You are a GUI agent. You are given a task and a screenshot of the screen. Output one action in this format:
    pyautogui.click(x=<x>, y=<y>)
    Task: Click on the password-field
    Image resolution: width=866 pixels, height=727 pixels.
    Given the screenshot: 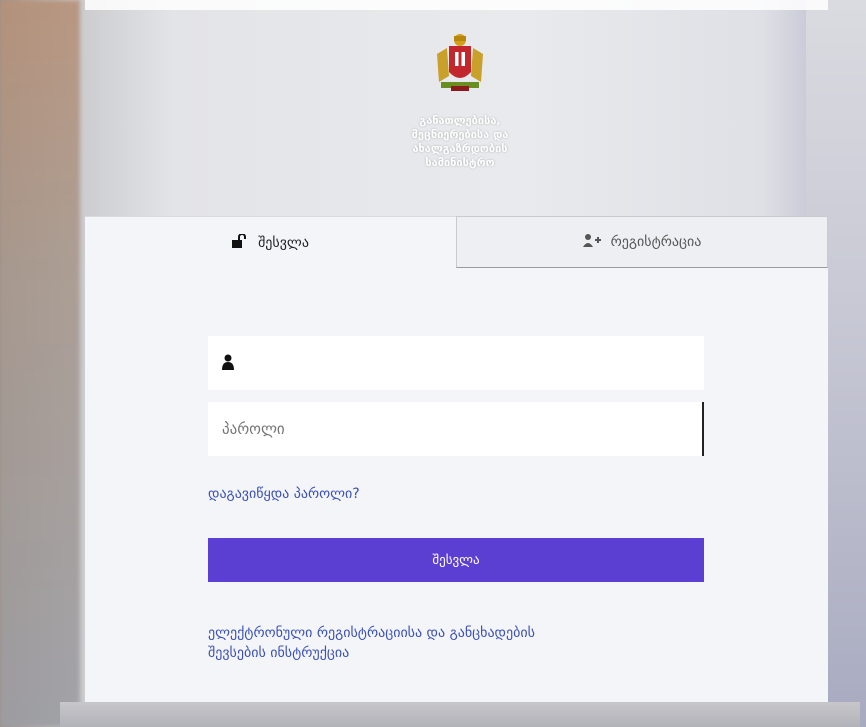 What is the action you would take?
    pyautogui.click(x=456, y=429)
    